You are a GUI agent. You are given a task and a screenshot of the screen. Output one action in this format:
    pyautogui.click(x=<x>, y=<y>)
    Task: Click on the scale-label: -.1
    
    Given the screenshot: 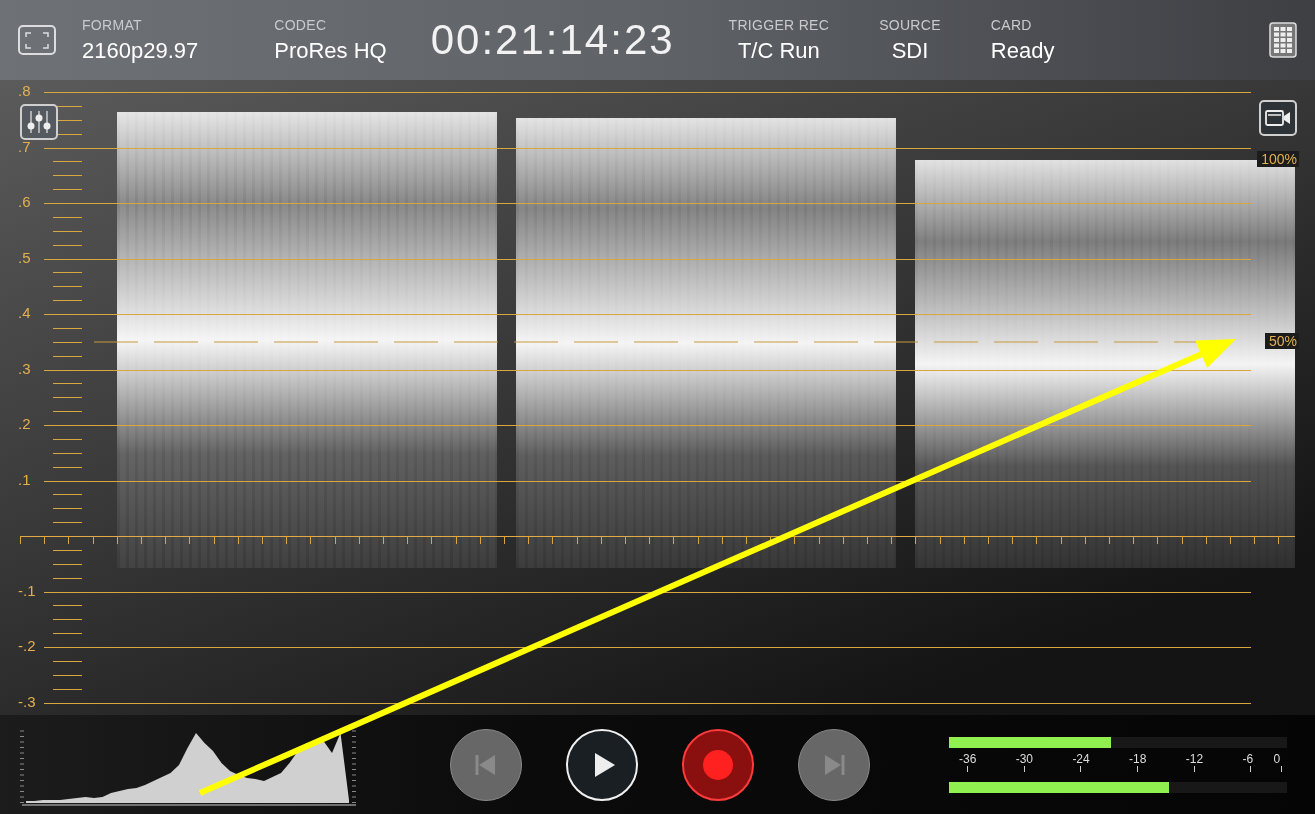 What is the action you would take?
    pyautogui.click(x=27, y=590)
    